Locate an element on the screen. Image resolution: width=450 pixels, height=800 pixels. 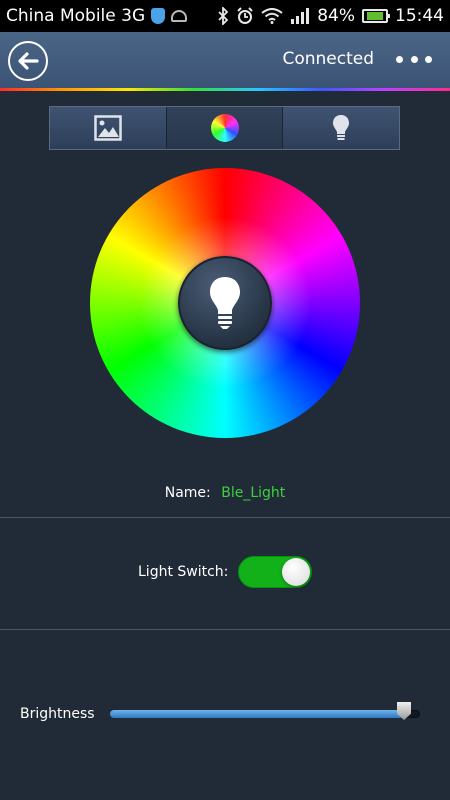
battery-icon is located at coordinates (376, 16).